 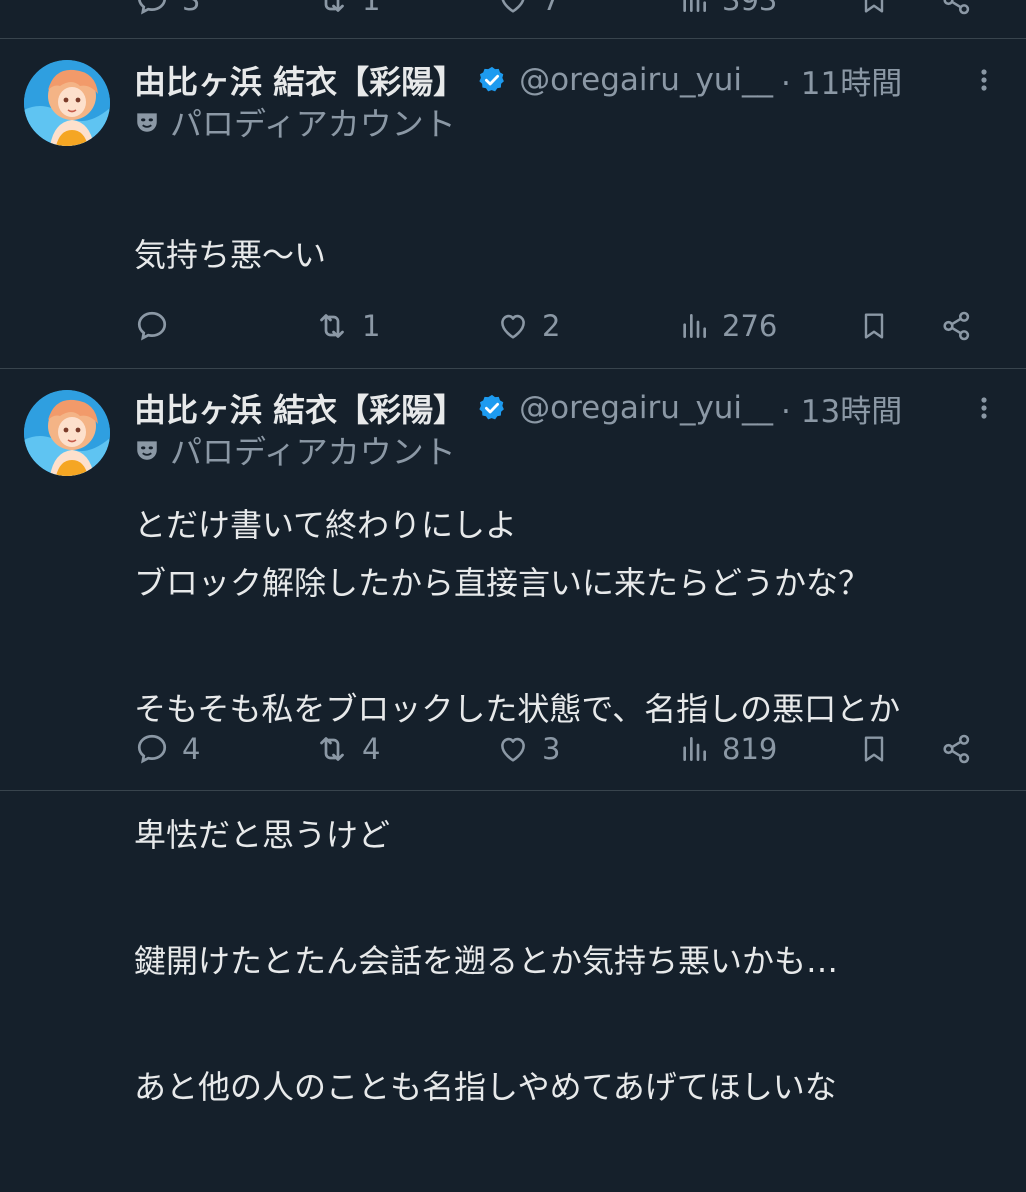 I want to click on view-count: 819, so click(x=750, y=749).